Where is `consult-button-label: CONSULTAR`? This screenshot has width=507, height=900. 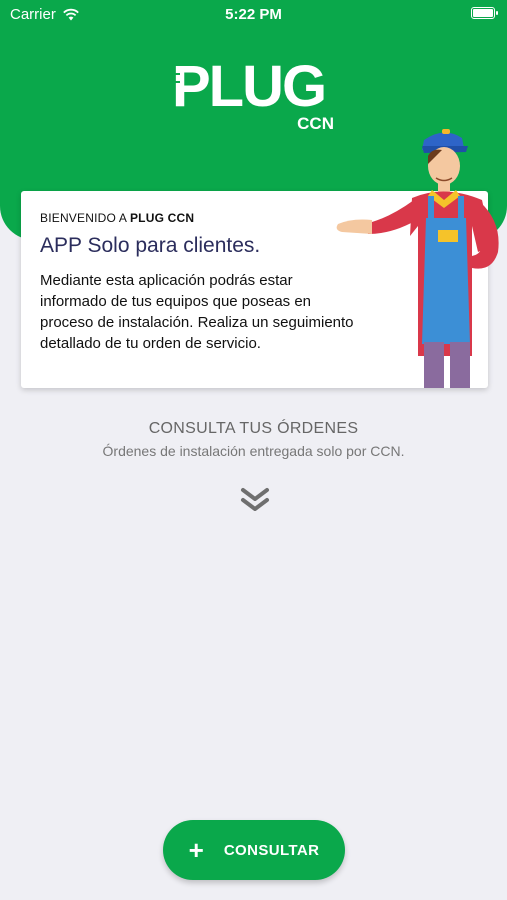
consult-button-label: CONSULTAR is located at coordinates (271, 850).